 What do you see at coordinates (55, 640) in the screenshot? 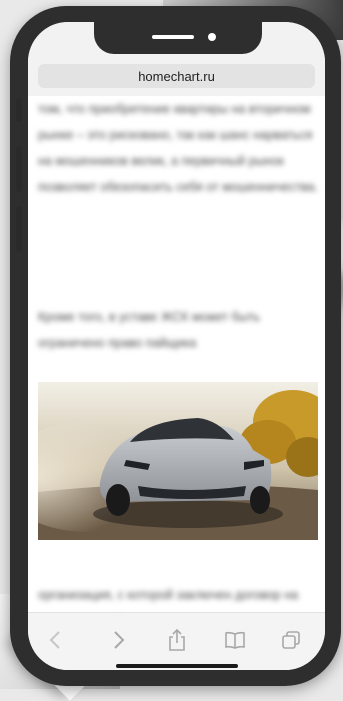
I see `back-icon` at bounding box center [55, 640].